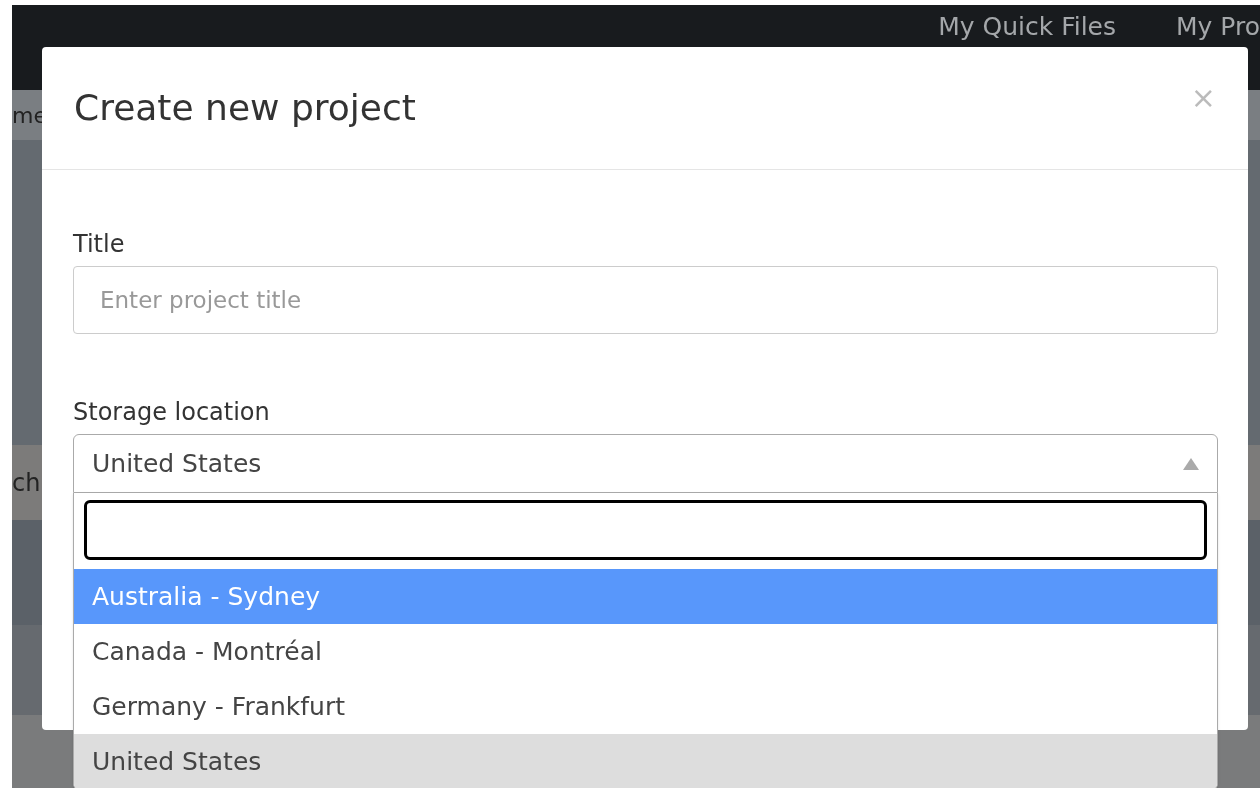 This screenshot has height=788, width=1260. Describe the element at coordinates (172, 412) in the screenshot. I see `field-label: Storage location` at that location.